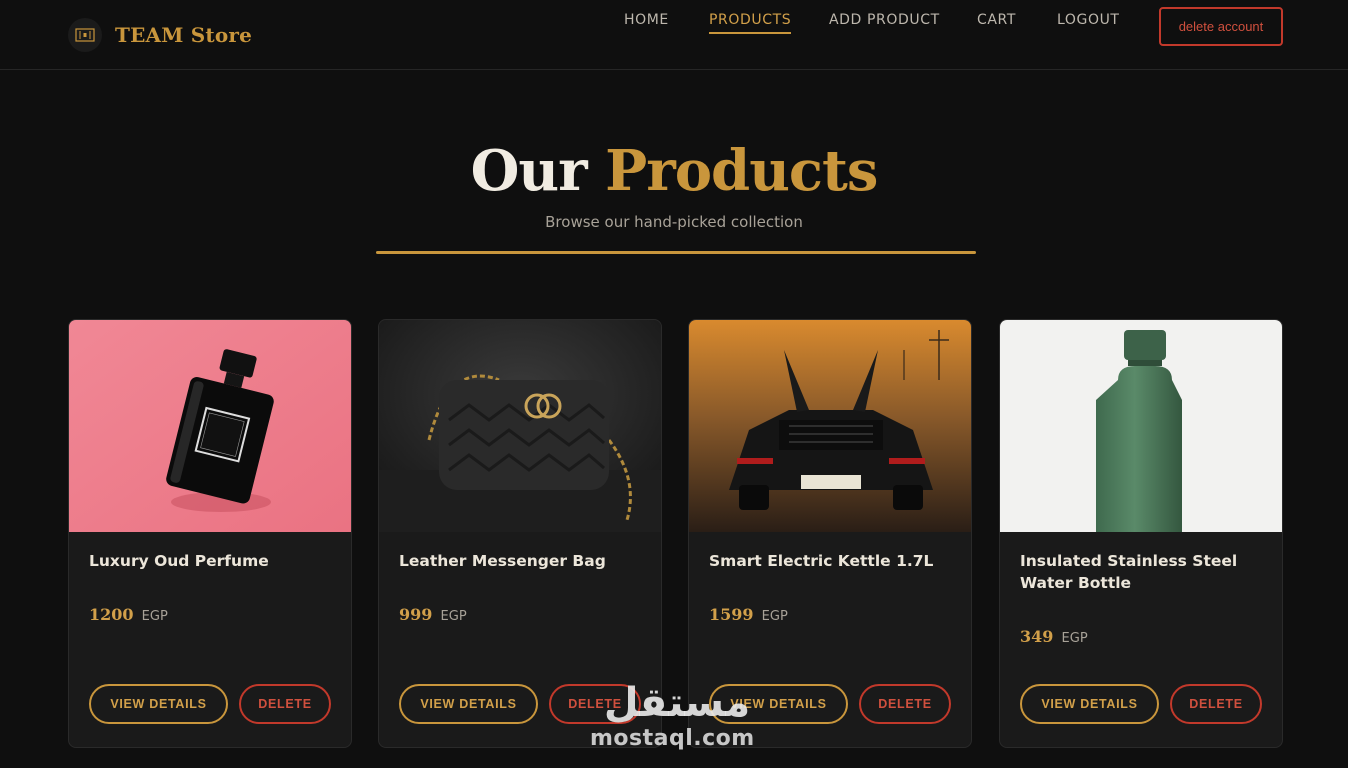 The image size is (1348, 768). I want to click on product-name: Smart Electric Kettle 1.7L, so click(821, 561).